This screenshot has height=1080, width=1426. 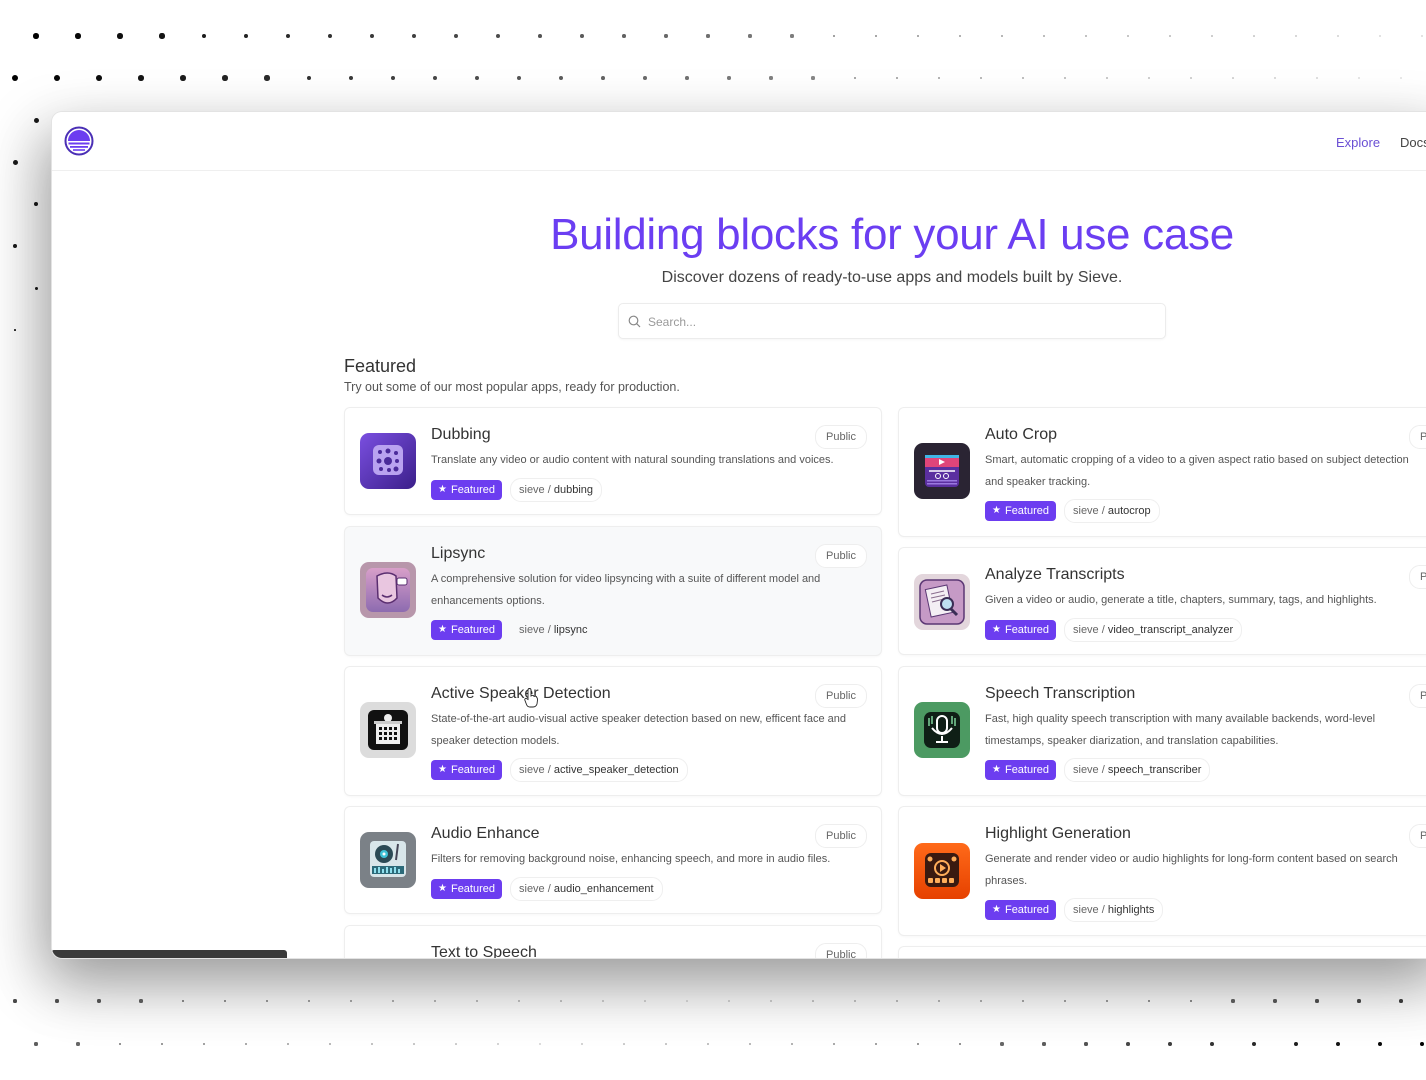 I want to click on app-card-text-to-speech: Text to Speech Public, so click(x=613, y=941).